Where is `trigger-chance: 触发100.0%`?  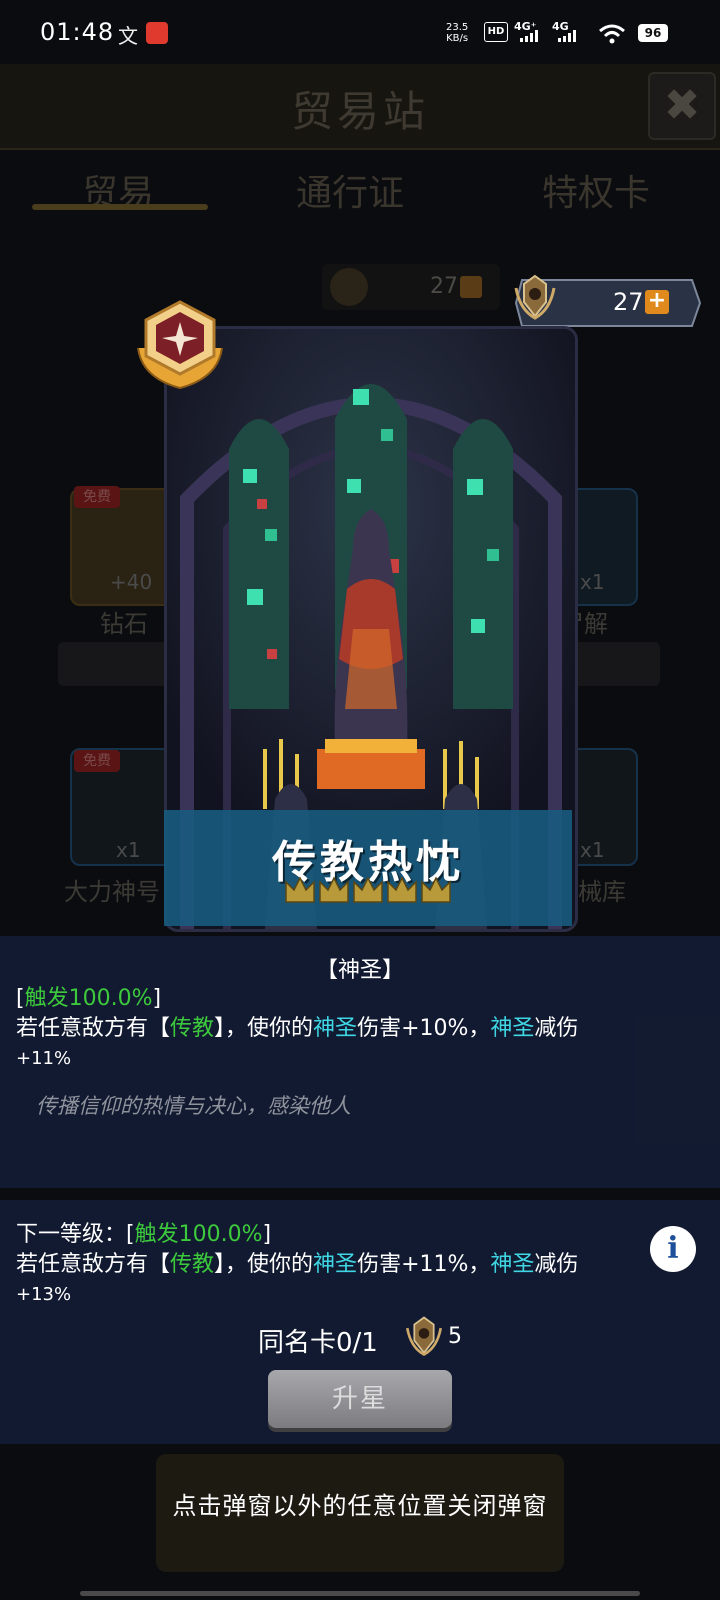 trigger-chance: 触发100.0% is located at coordinates (88, 998).